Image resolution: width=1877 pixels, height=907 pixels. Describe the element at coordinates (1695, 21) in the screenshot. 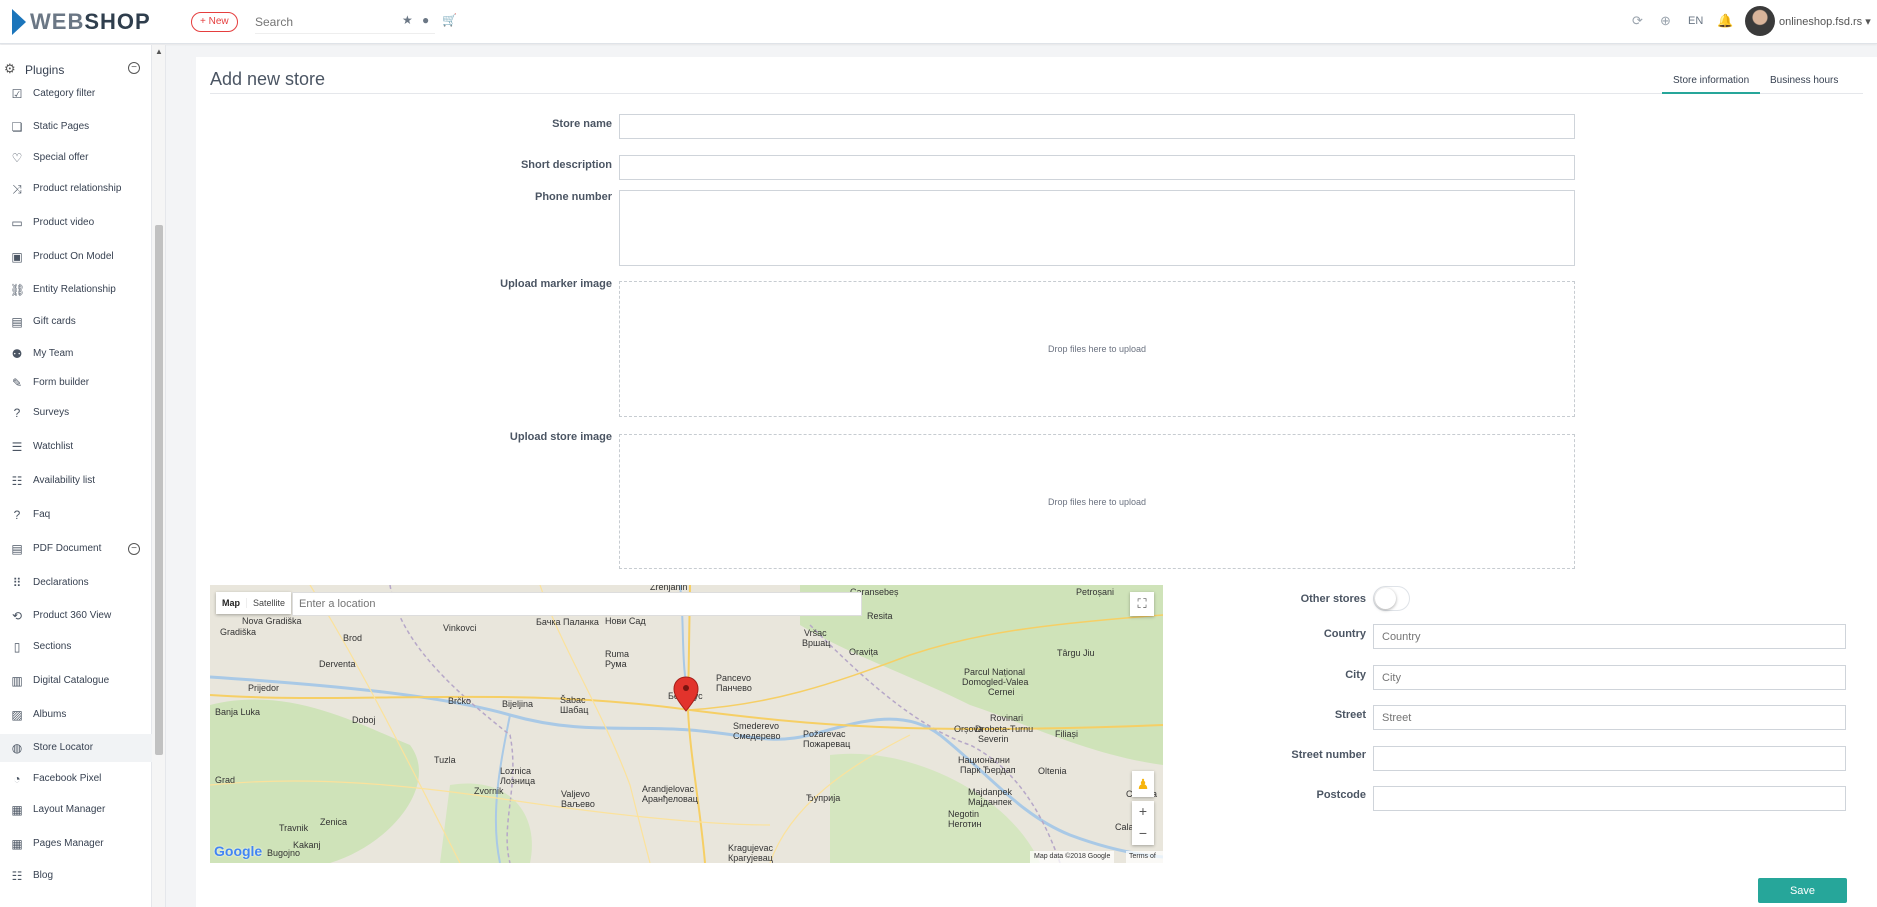

I see `language-selector: EN` at that location.